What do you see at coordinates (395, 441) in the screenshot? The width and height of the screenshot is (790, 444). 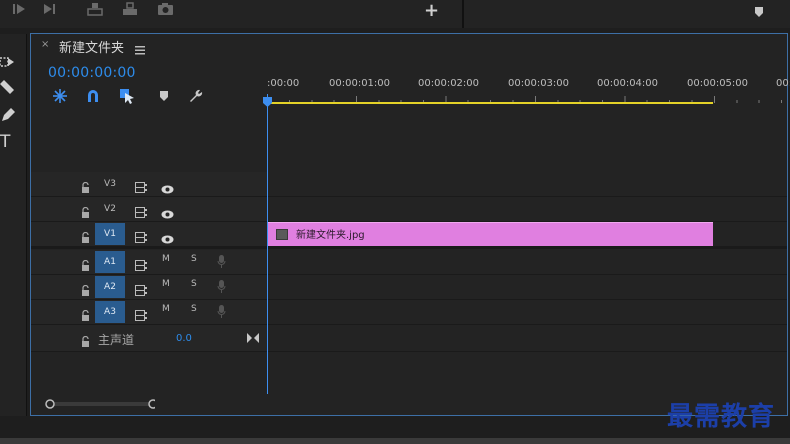 I see `window-bottom-edge` at bounding box center [395, 441].